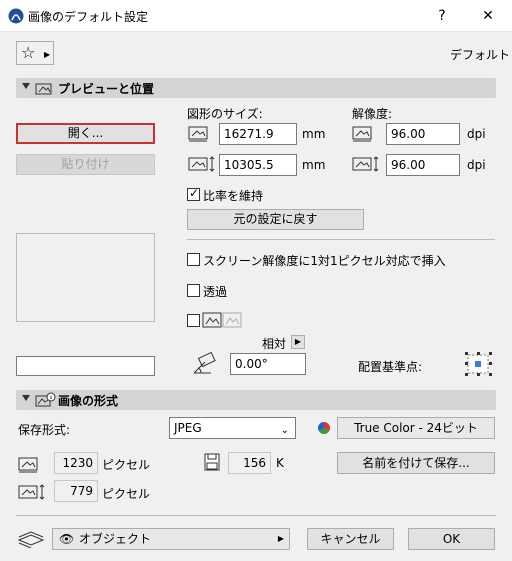 The image size is (512, 561). I want to click on color-depth-button: True Color - 24ビット, so click(416, 428).